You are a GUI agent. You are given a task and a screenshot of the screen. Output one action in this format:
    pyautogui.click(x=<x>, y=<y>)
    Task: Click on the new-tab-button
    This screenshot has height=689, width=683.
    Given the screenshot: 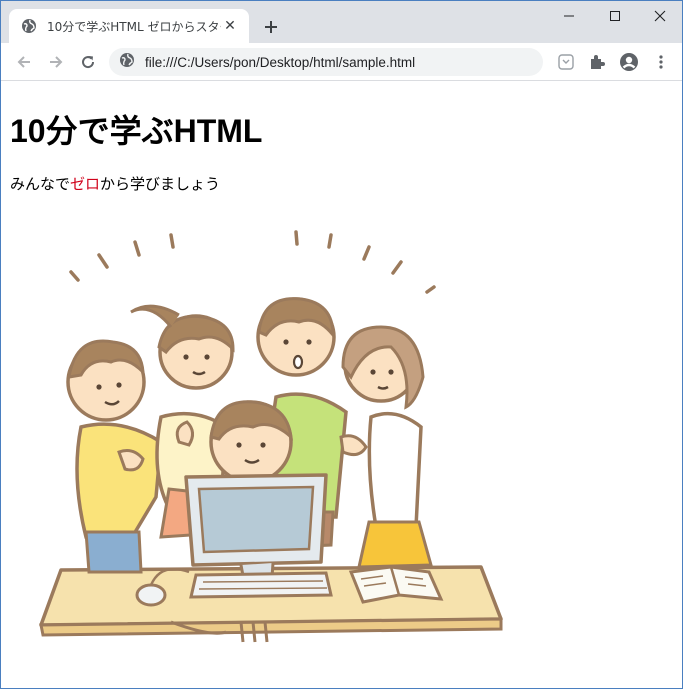 What is the action you would take?
    pyautogui.click(x=271, y=27)
    